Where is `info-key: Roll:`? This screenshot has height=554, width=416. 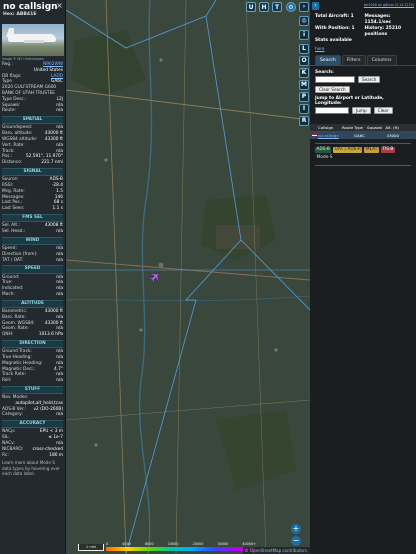 info-key: Roll: is located at coordinates (7, 381).